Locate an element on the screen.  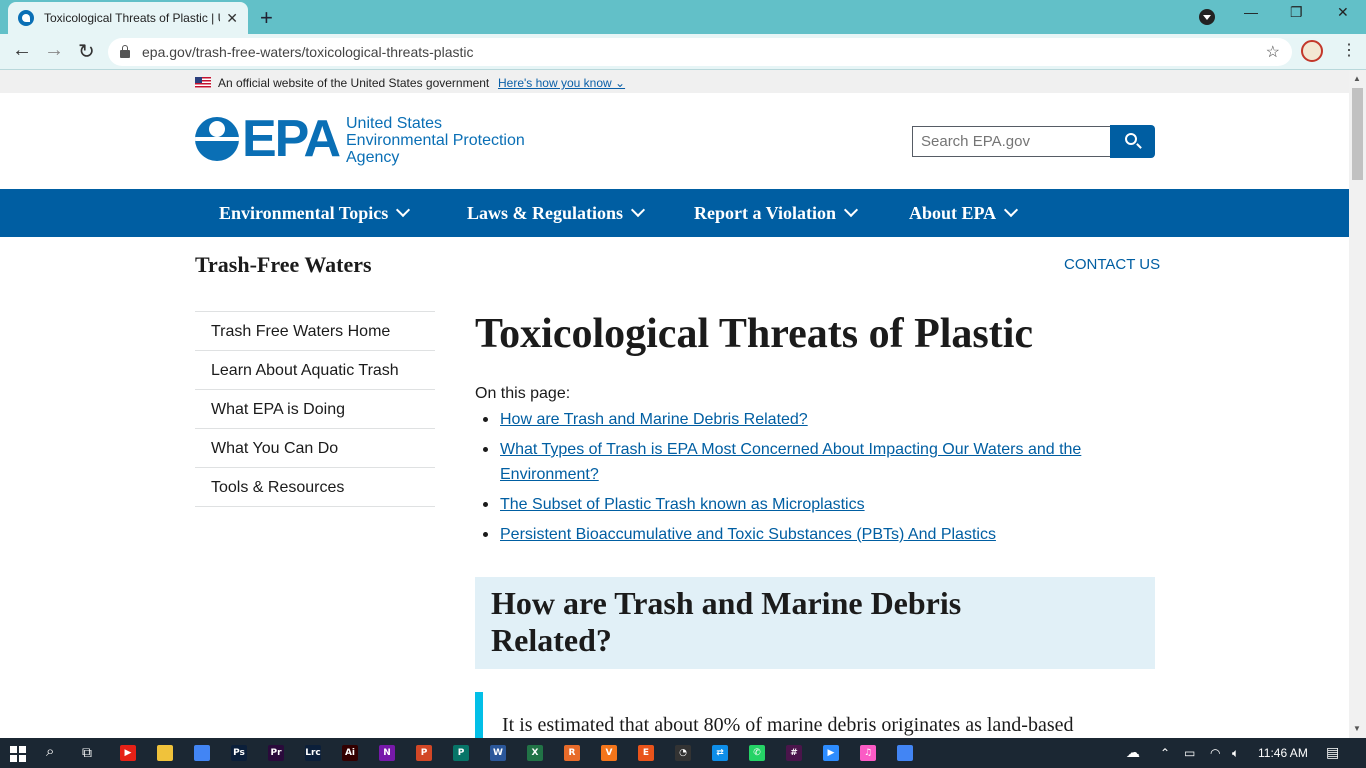
toc-item: How are Trash and Marine Debris Related? is located at coordinates (785, 419).